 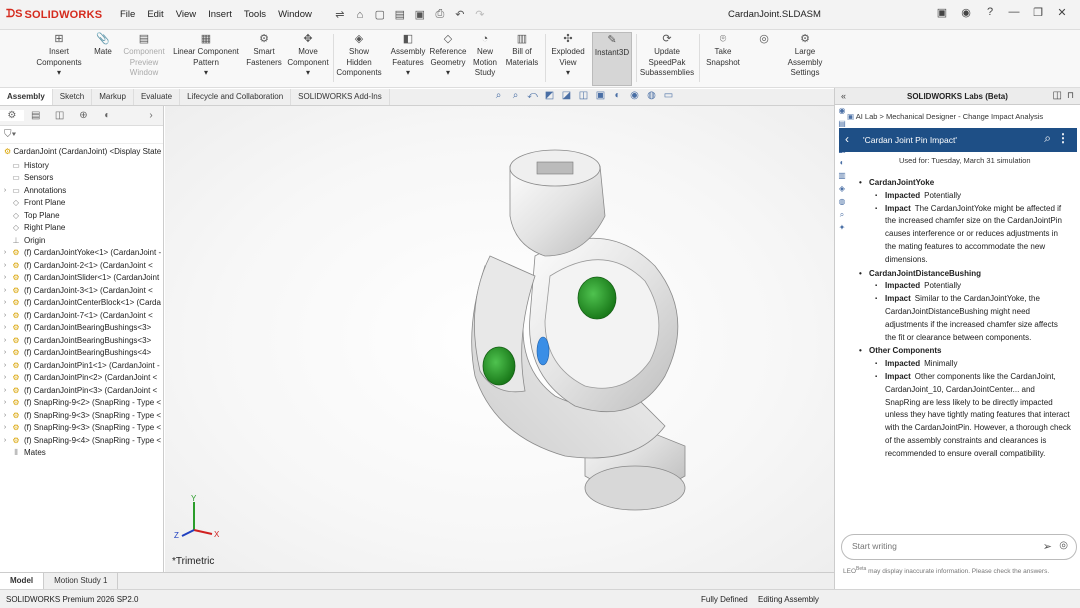 I want to click on tree-item: › ▭ Annotations, so click(x=81, y=190).